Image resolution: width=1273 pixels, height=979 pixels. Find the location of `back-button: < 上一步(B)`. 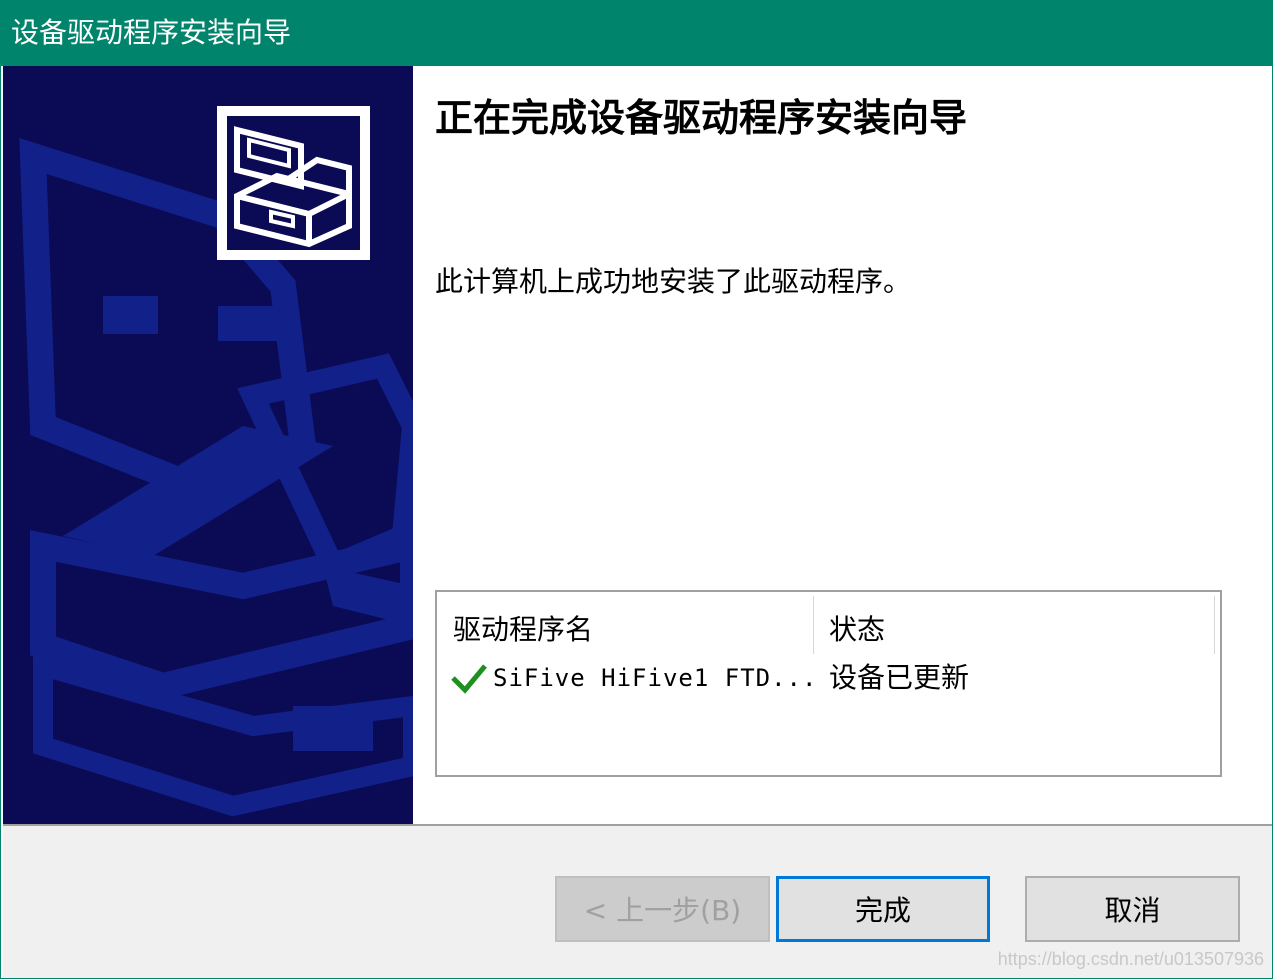

back-button: < 上一步(B) is located at coordinates (662, 909).